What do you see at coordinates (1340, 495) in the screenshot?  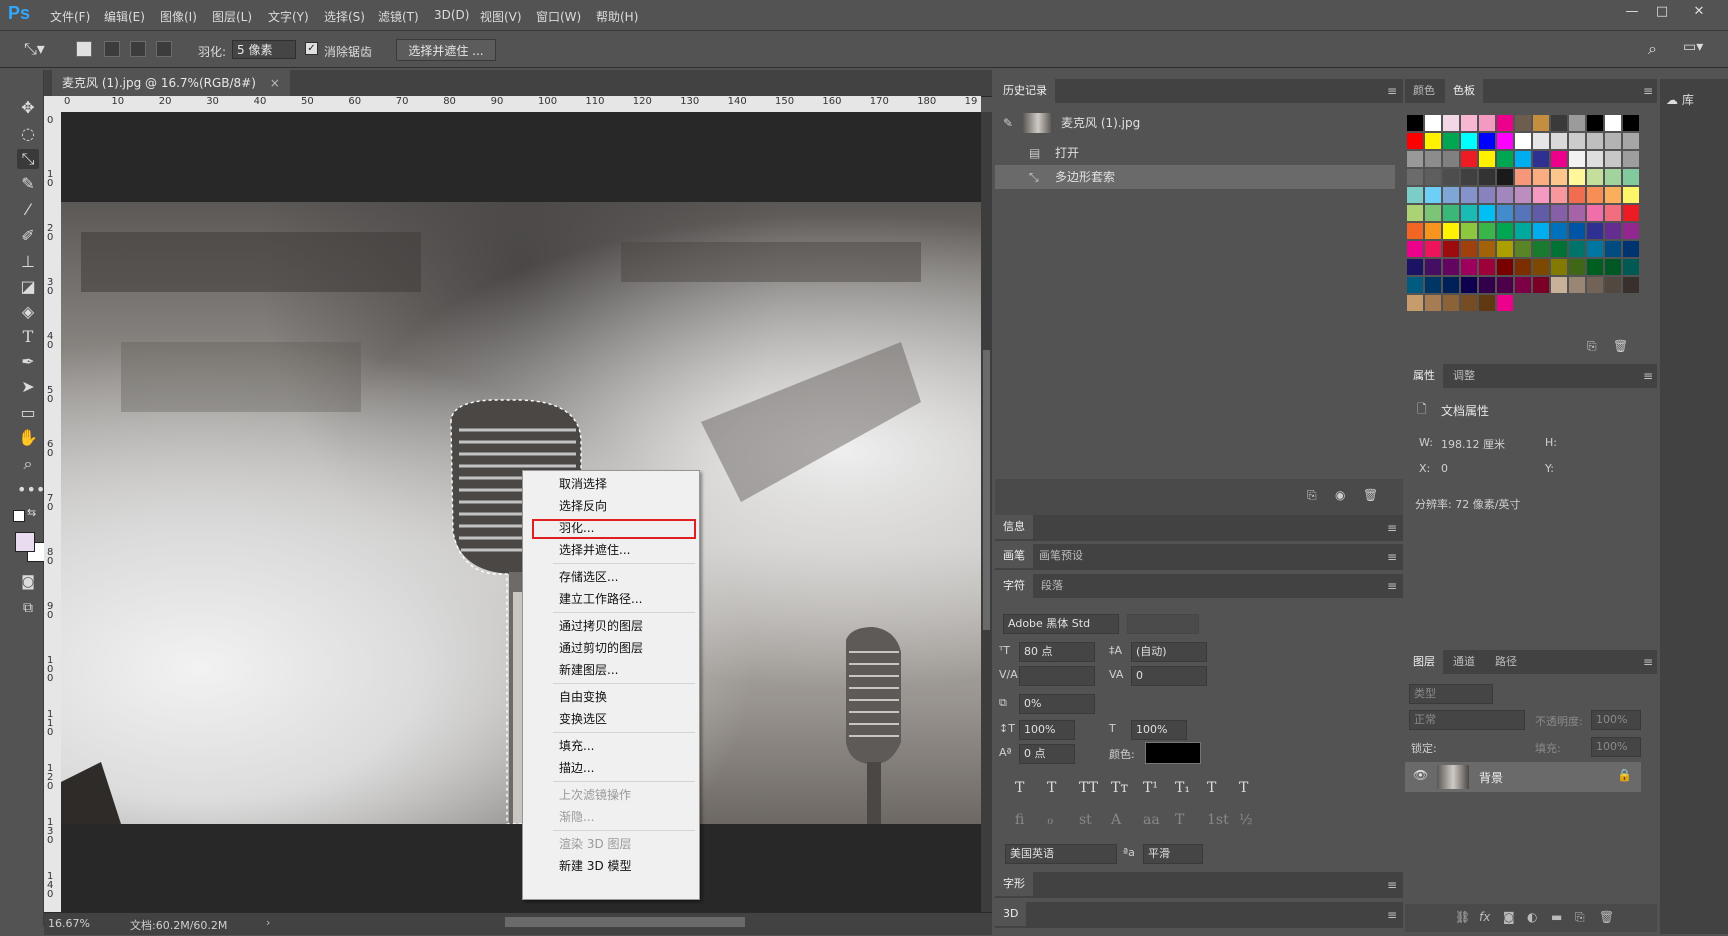 I see `new-snapshot-icon: ◉` at bounding box center [1340, 495].